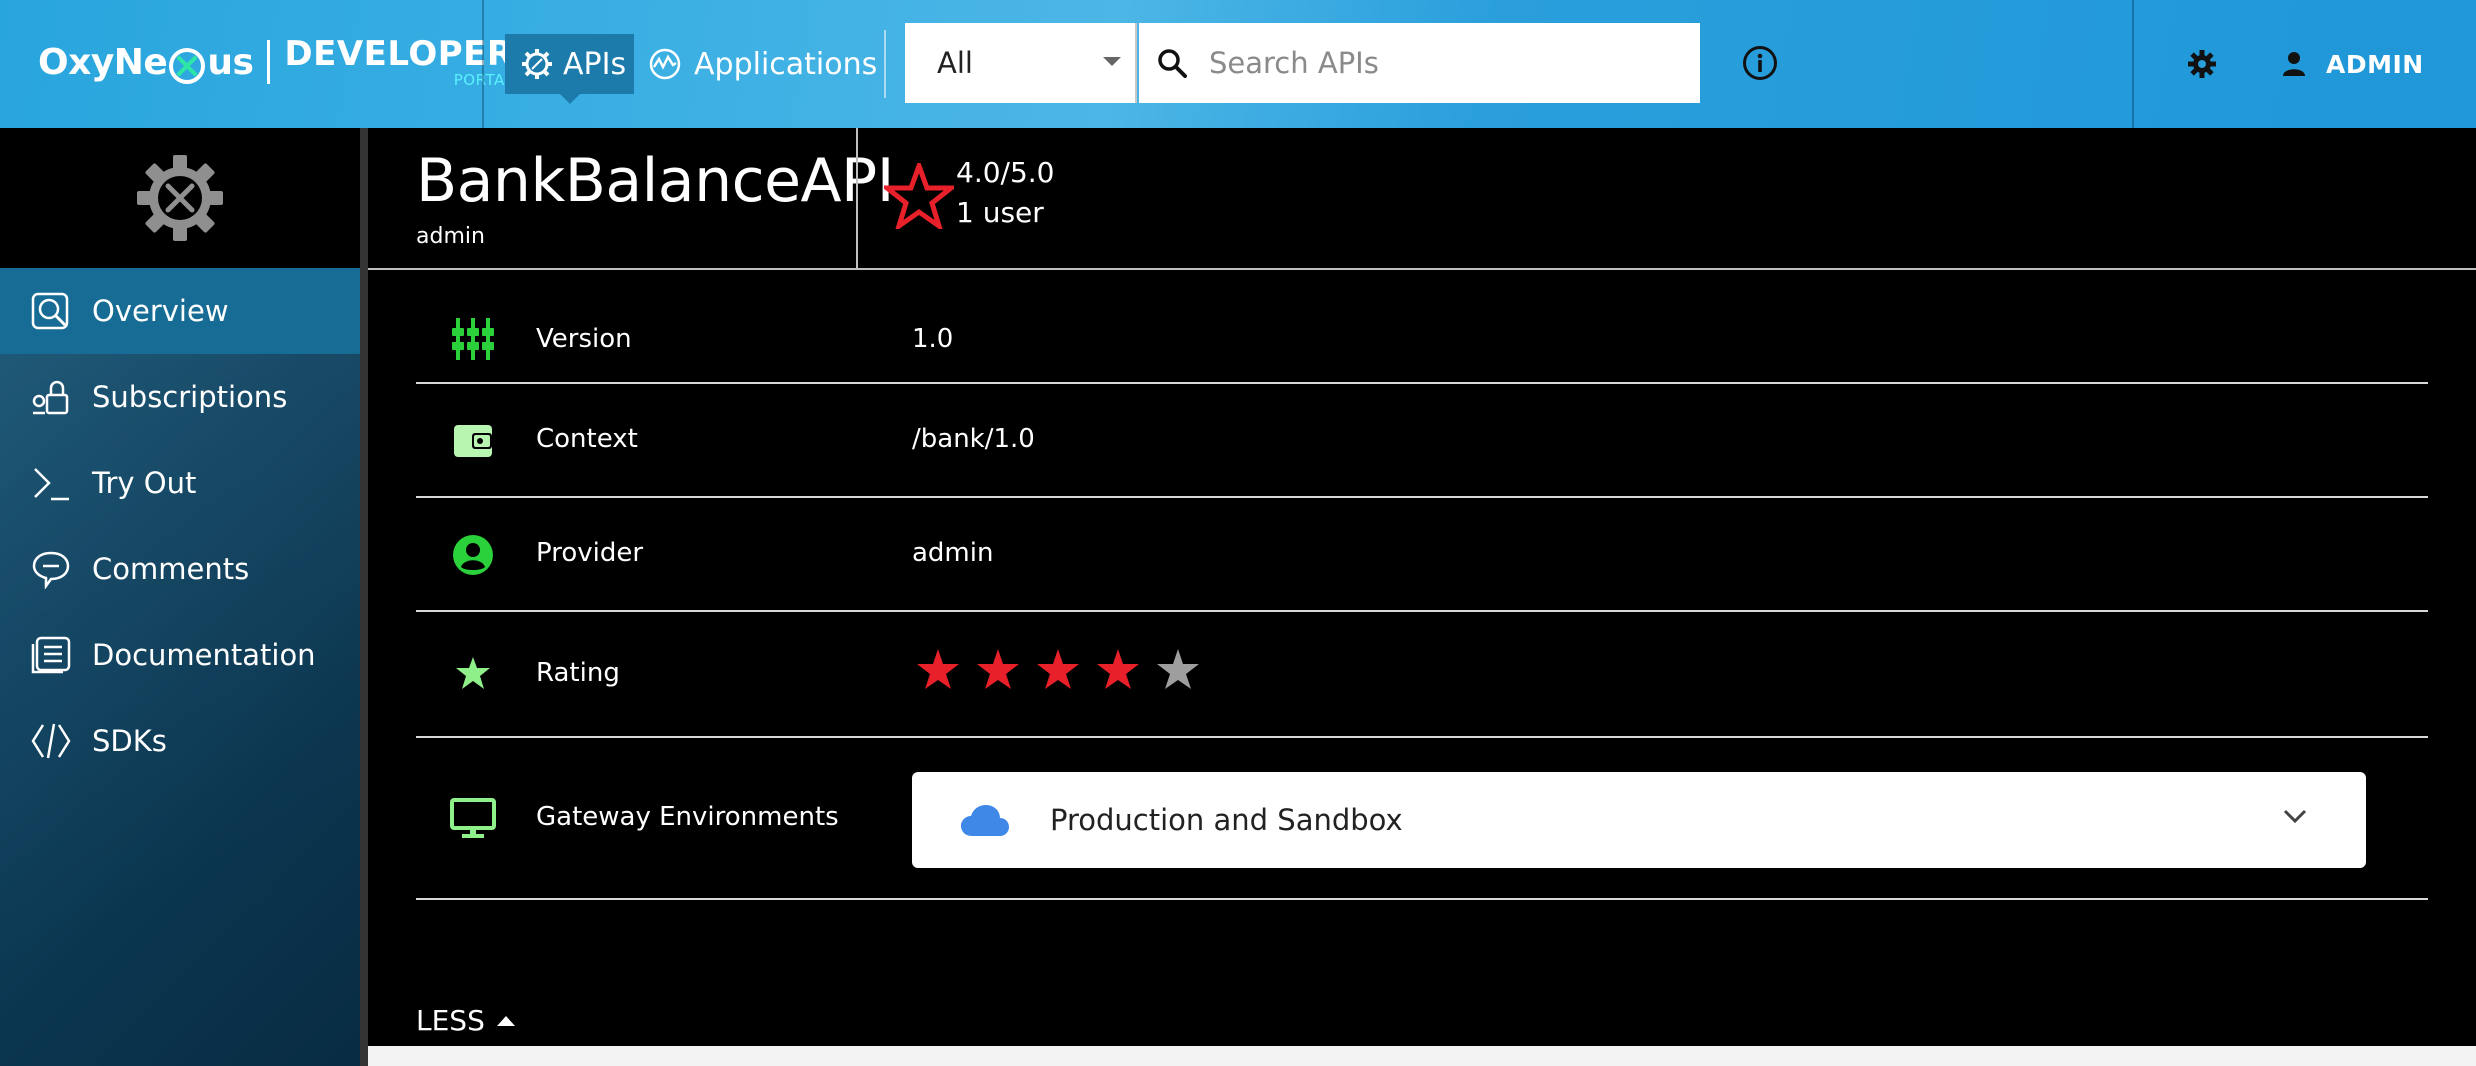  Describe the element at coordinates (1760, 63) in the screenshot. I see `info-icon` at that location.